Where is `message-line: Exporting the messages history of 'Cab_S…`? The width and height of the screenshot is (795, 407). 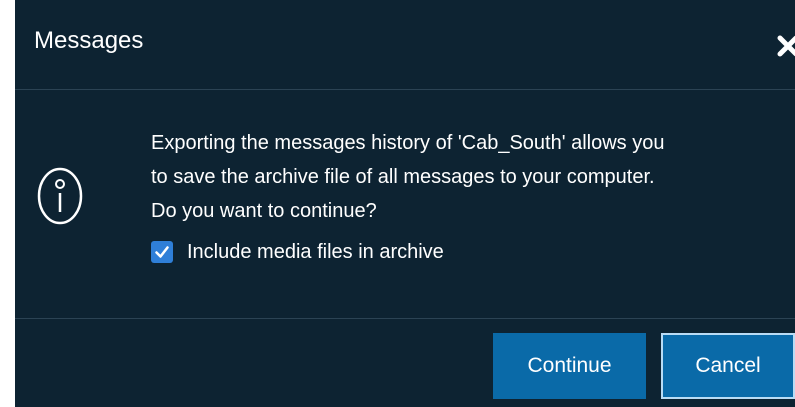 message-line: Exporting the messages history of 'Cab_S… is located at coordinates (408, 143).